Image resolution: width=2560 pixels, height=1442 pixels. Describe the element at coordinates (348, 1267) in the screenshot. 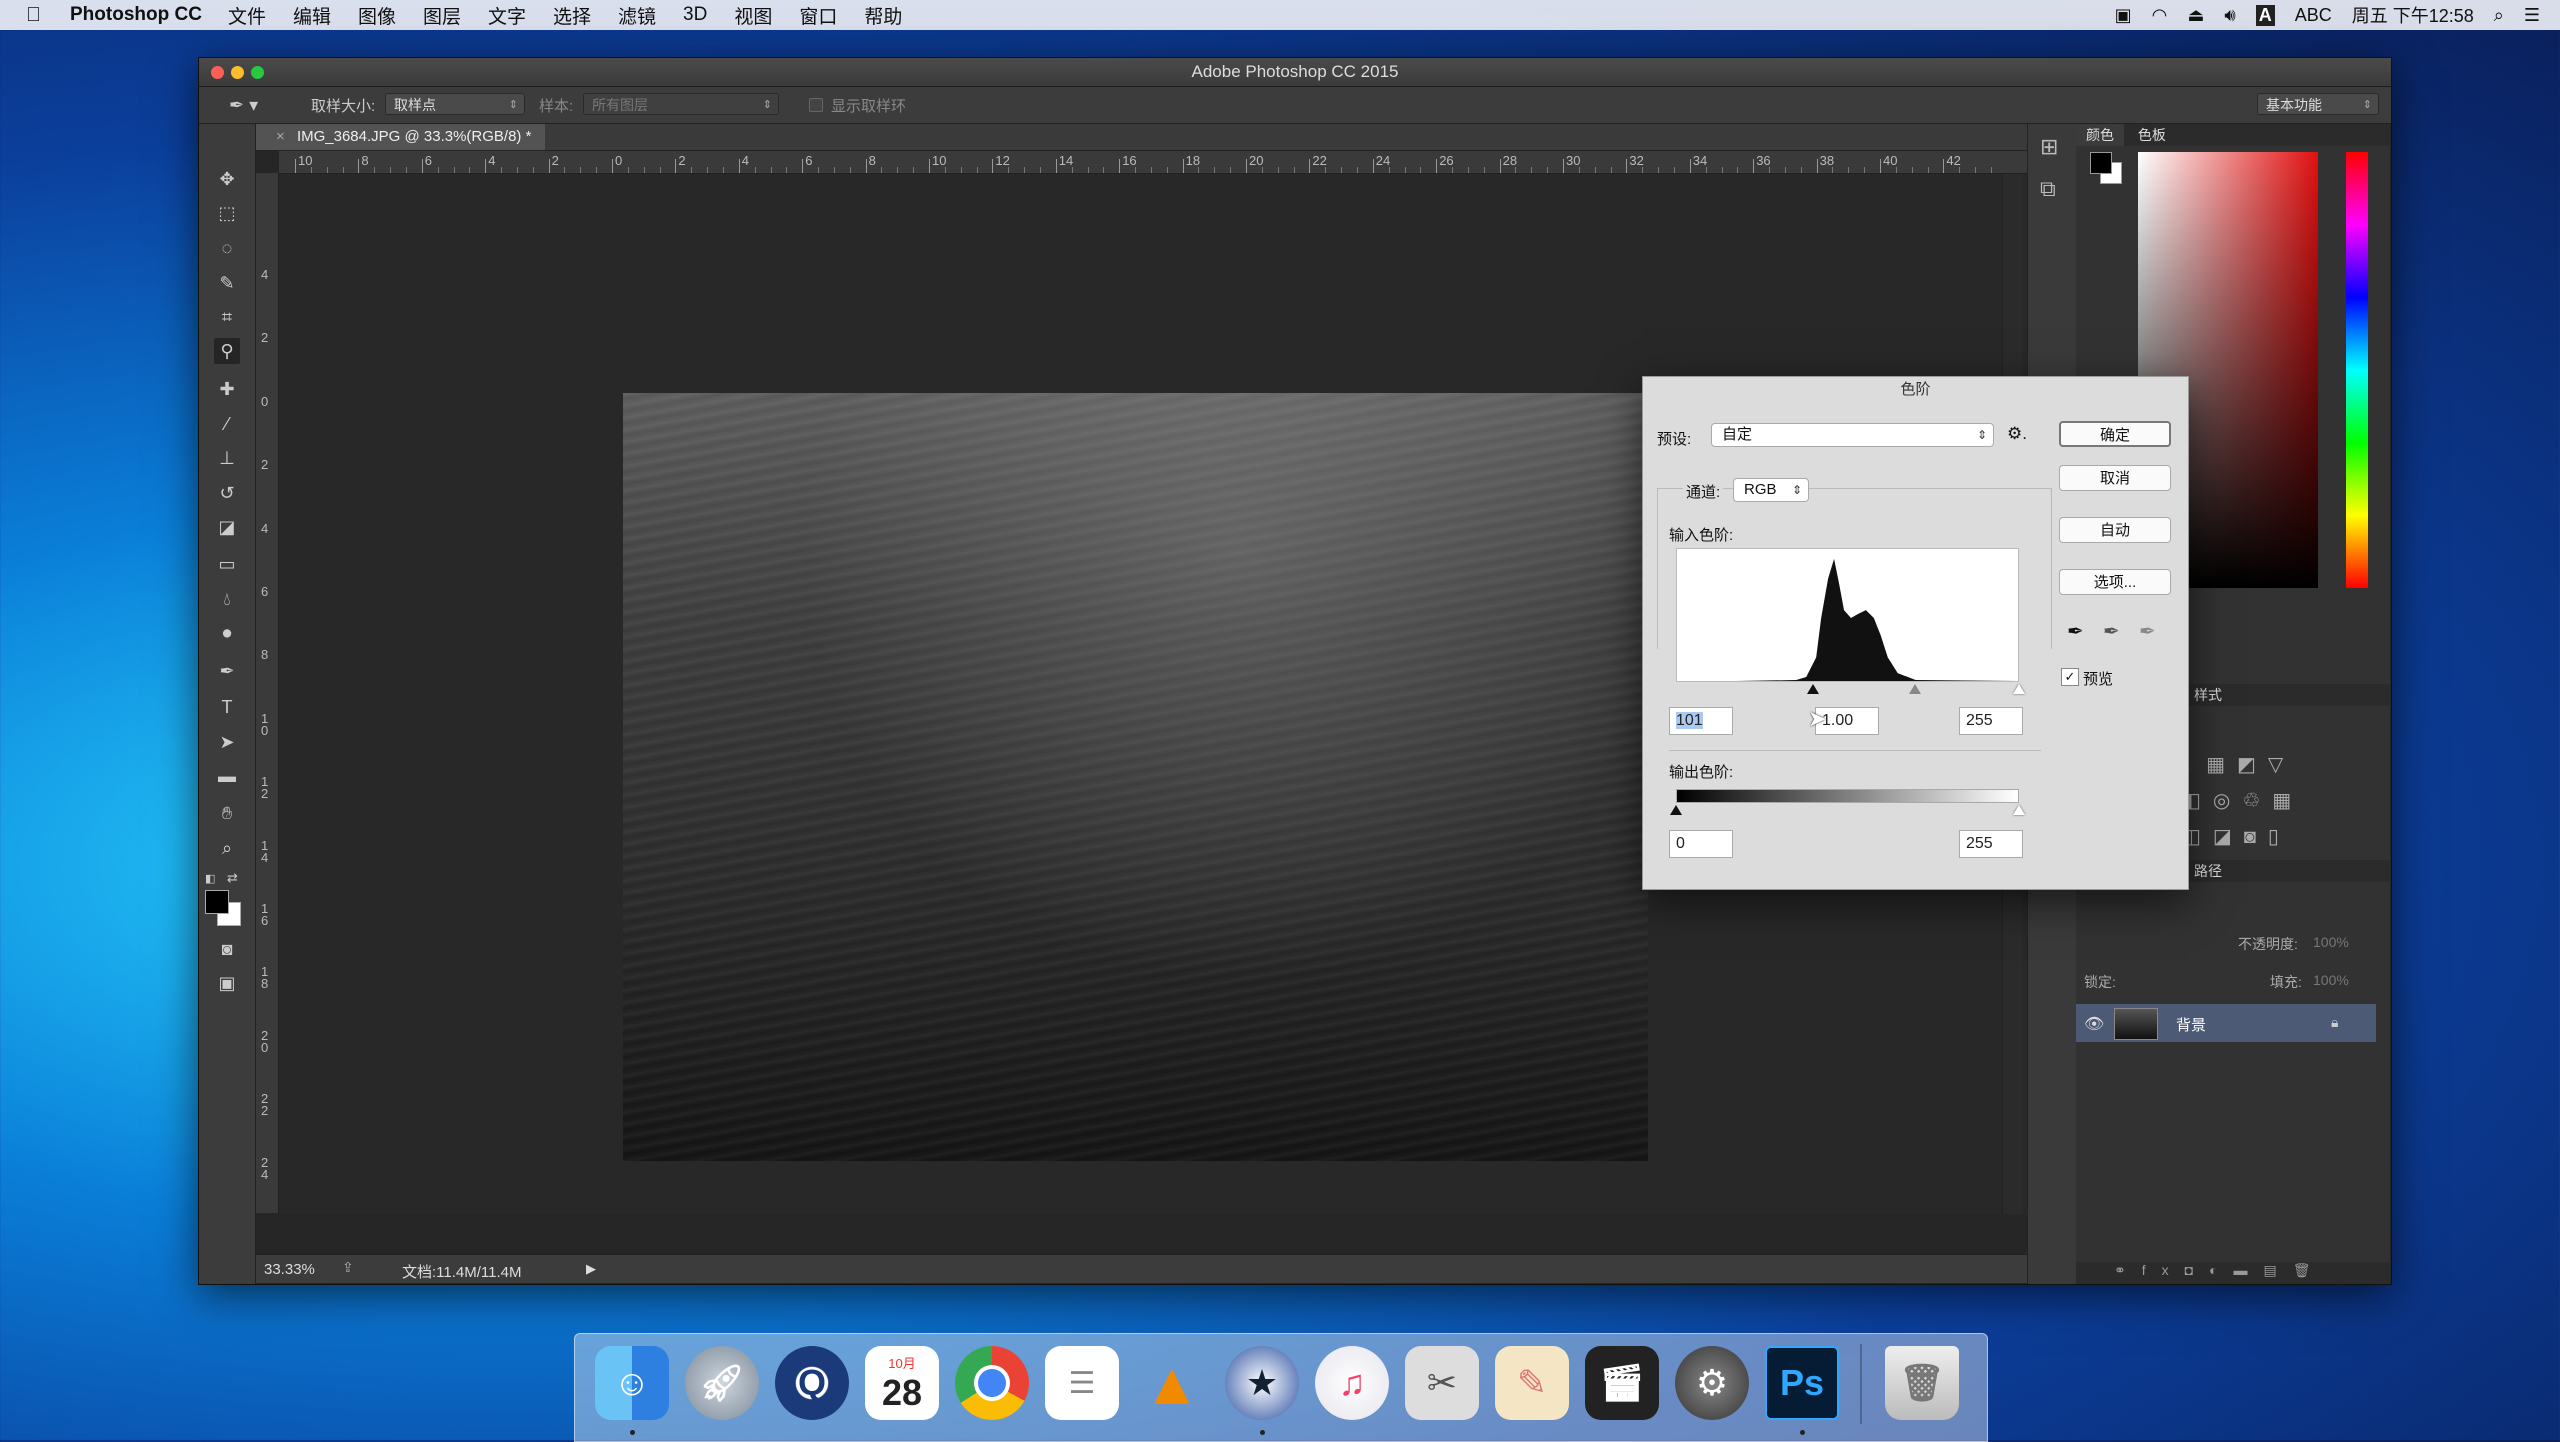

I see `share-icon: ⇪` at that location.